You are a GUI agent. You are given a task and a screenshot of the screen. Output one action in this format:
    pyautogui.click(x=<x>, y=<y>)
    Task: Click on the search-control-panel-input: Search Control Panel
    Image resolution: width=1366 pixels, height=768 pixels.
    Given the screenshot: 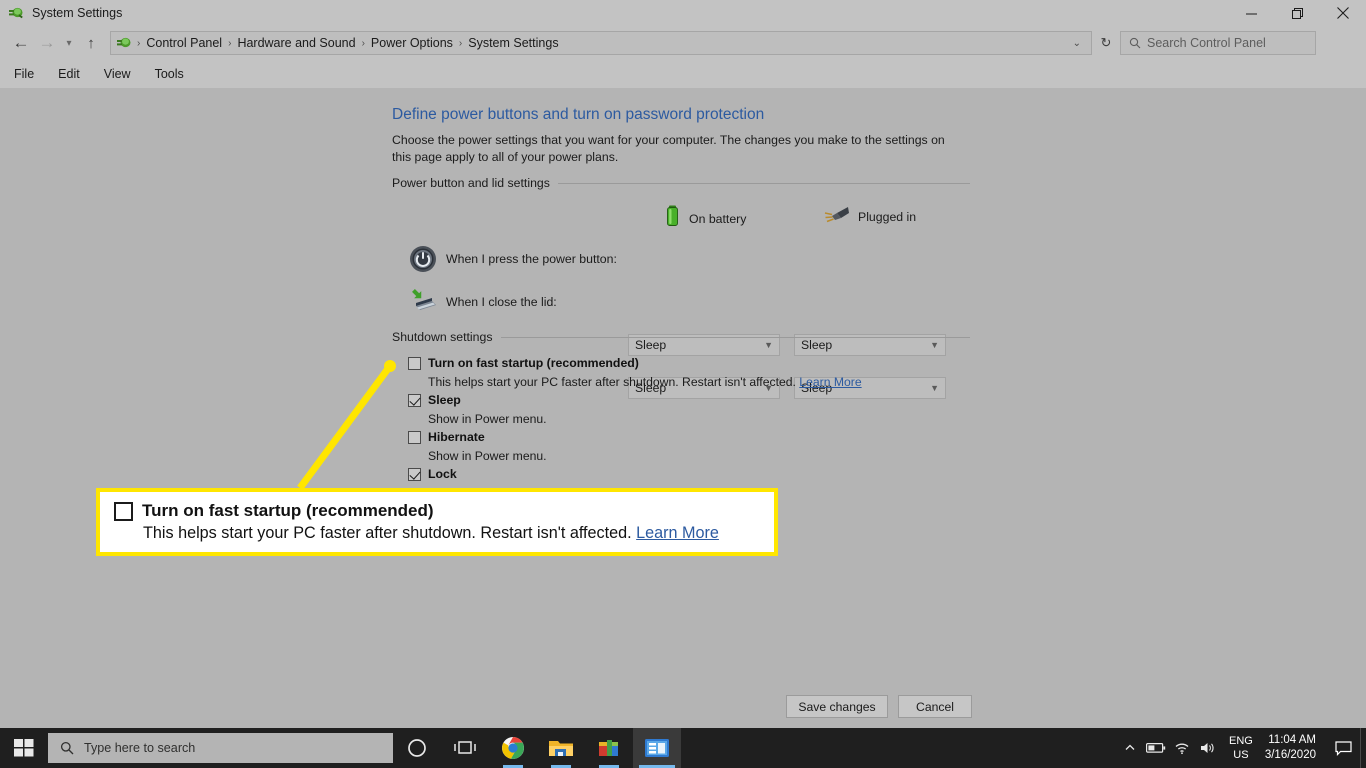 What is the action you would take?
    pyautogui.click(x=1218, y=43)
    